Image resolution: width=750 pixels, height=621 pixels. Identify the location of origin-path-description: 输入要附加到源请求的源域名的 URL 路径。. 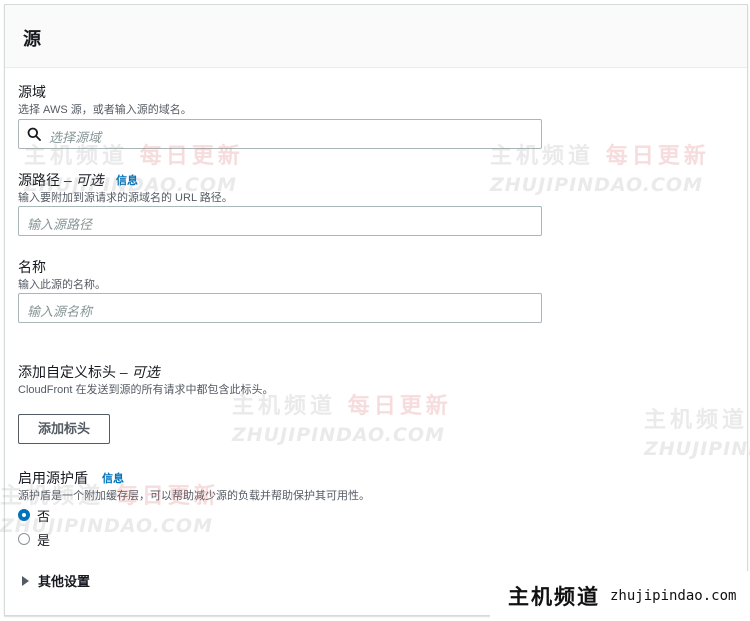
(125, 198).